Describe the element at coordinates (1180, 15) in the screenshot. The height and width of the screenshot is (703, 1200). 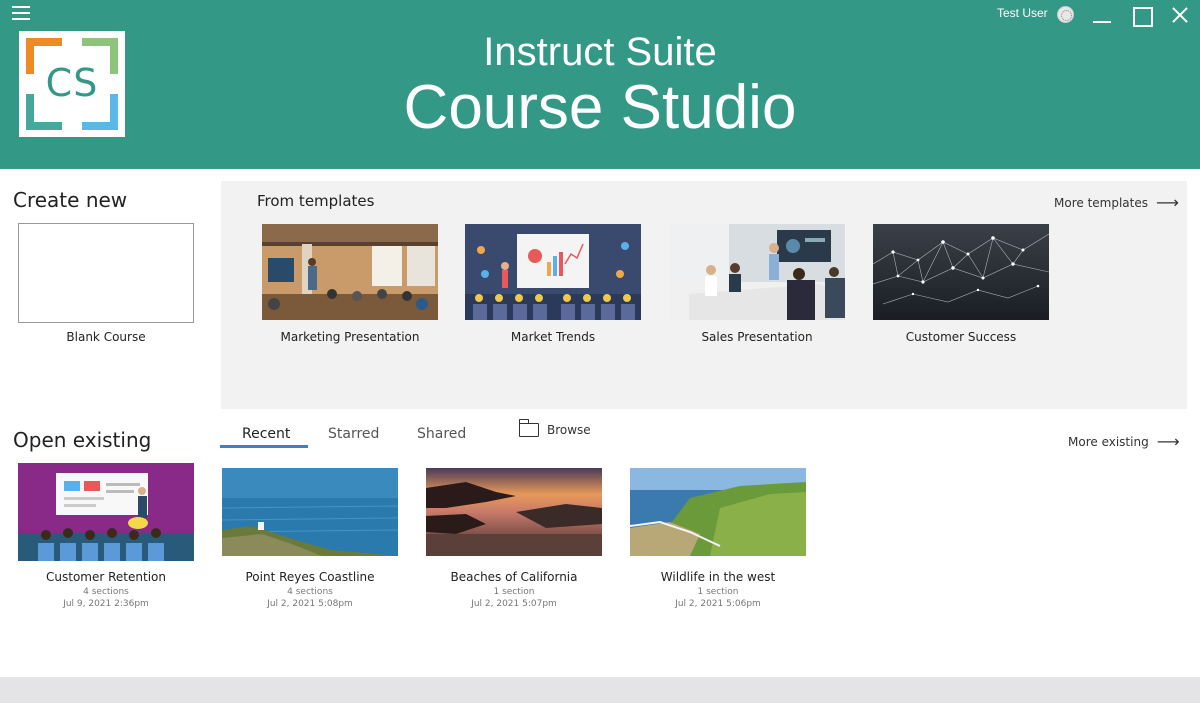
I see `close-icon` at that location.